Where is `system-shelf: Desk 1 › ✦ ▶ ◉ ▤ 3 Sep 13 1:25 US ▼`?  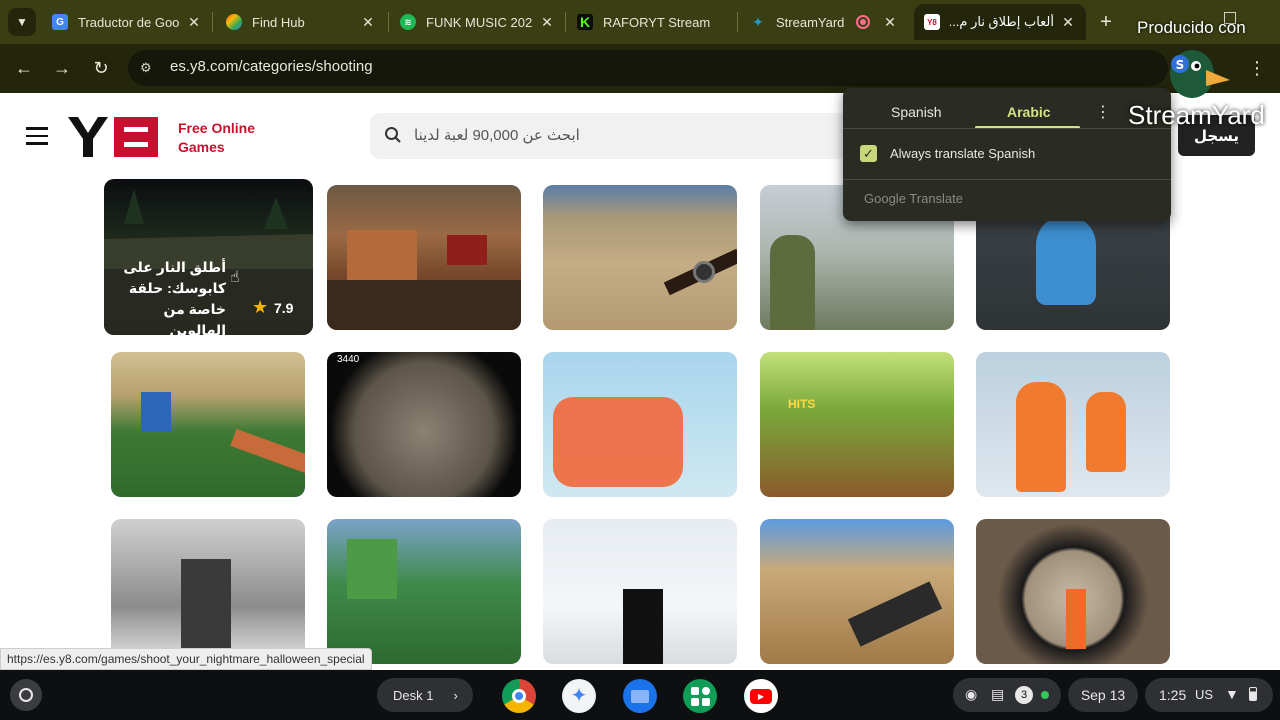
system-shelf: Desk 1 › ✦ ▶ ◉ ▤ 3 Sep 13 1:25 US ▼ is located at coordinates (640, 695).